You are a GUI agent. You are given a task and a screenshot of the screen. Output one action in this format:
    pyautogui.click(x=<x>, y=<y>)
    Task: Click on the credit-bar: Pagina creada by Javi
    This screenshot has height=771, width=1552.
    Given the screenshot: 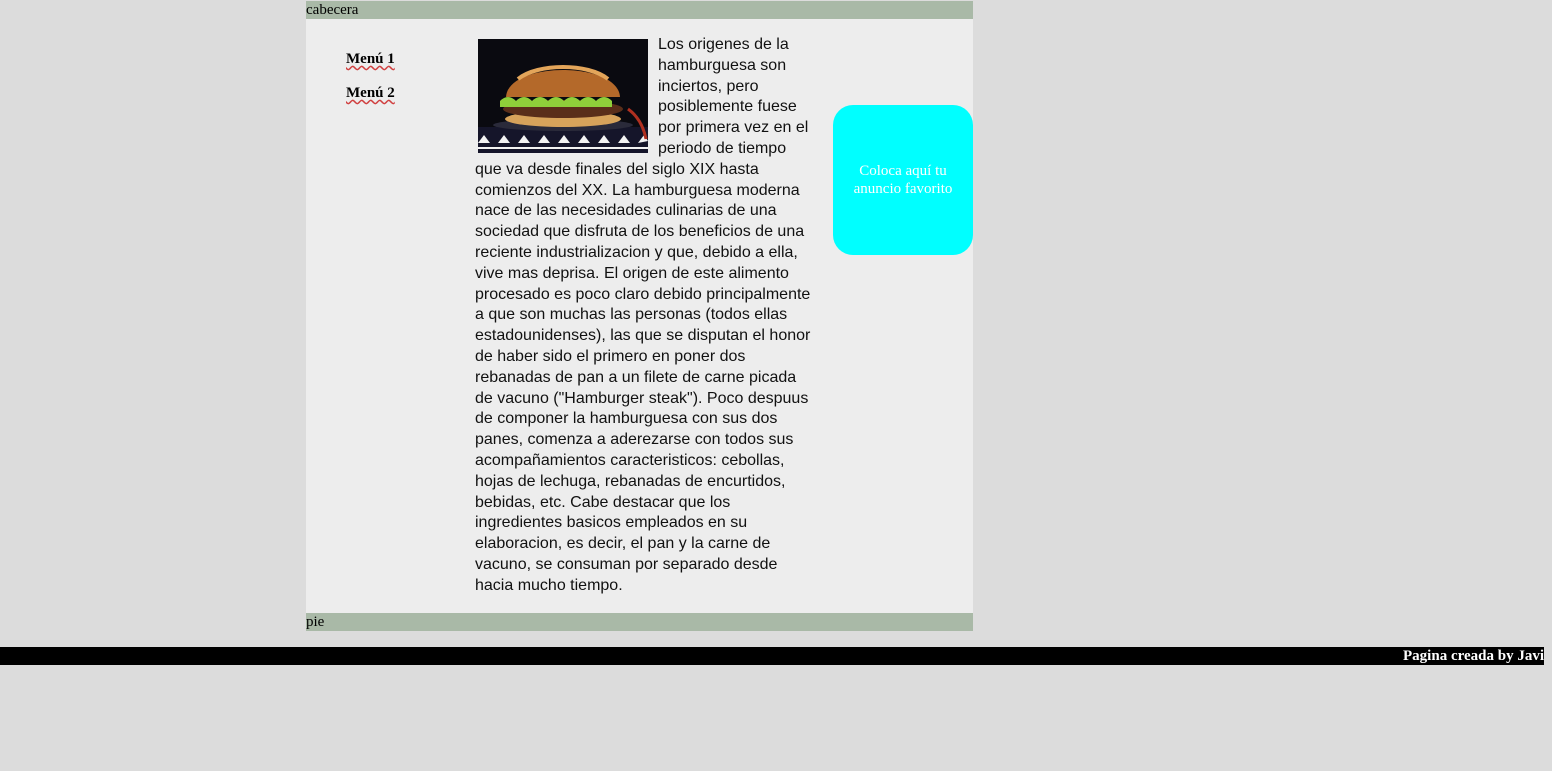 What is the action you would take?
    pyautogui.click(x=772, y=656)
    